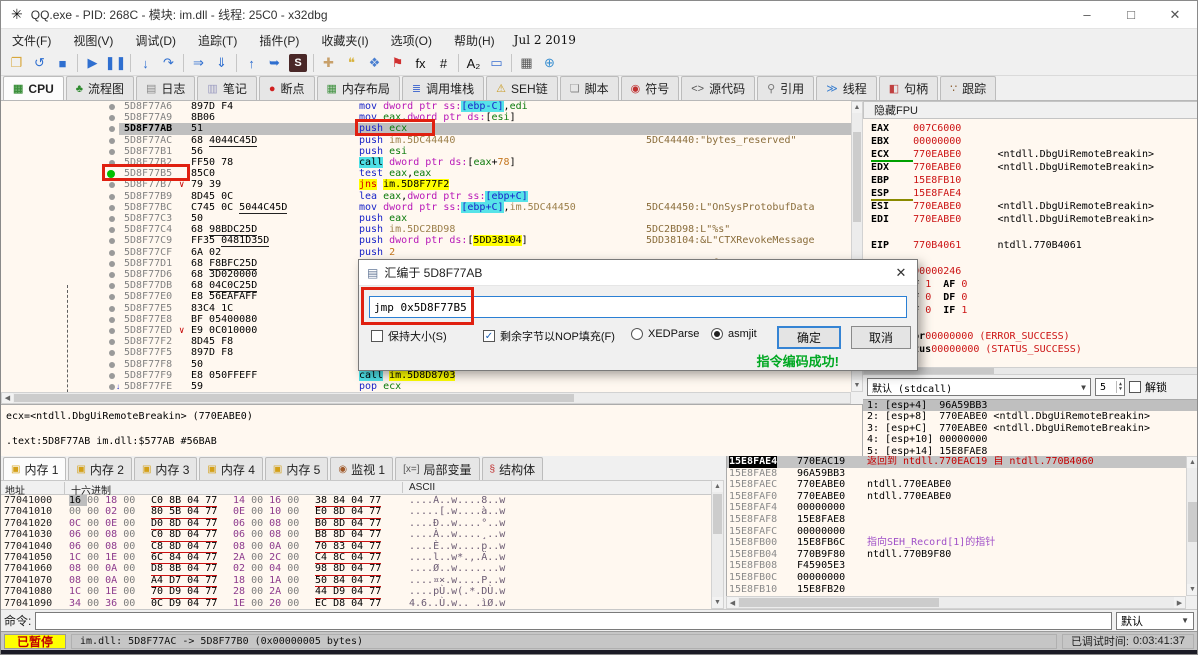  I want to click on tab-script: ❏ 脚本, so click(589, 88).